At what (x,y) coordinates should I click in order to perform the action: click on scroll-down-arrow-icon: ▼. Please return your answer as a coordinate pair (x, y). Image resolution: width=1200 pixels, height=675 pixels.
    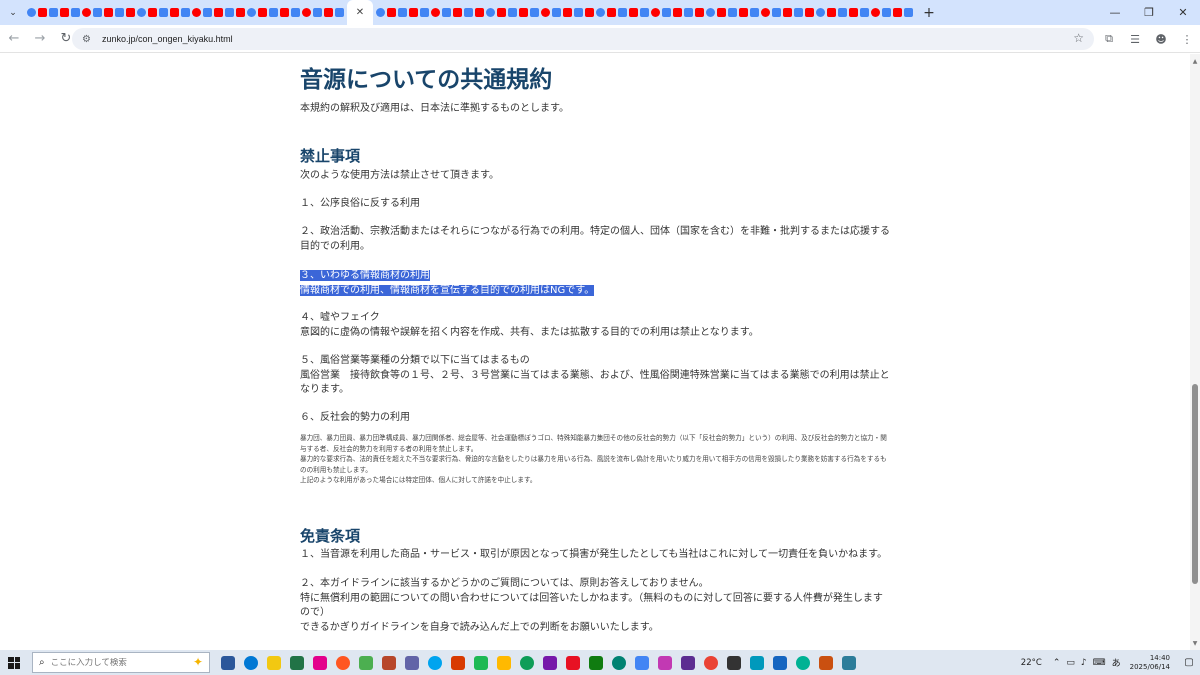
    Looking at the image, I should click on (1195, 643).